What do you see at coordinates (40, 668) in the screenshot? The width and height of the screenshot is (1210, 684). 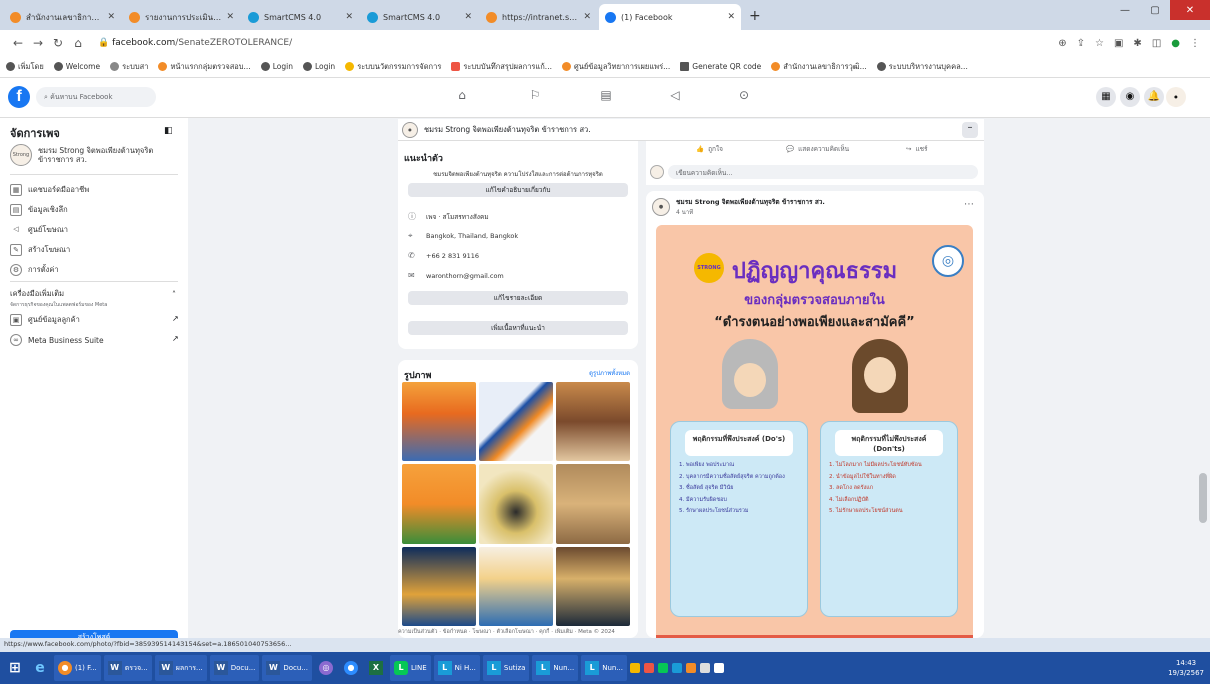 I see `ie-button: e` at bounding box center [40, 668].